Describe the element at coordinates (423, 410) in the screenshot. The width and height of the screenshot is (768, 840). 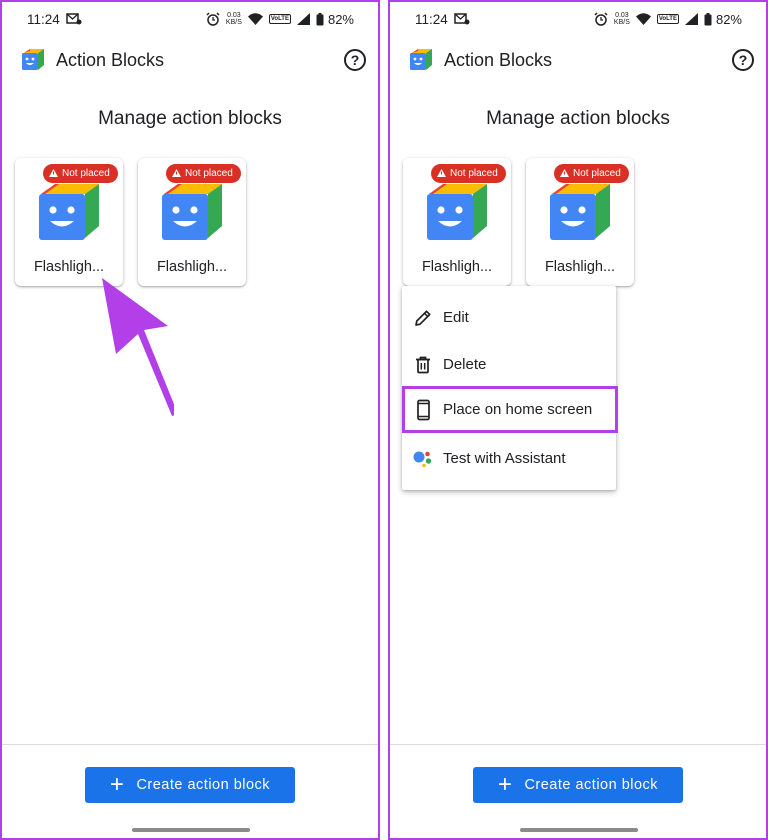
I see `phone-icon` at that location.